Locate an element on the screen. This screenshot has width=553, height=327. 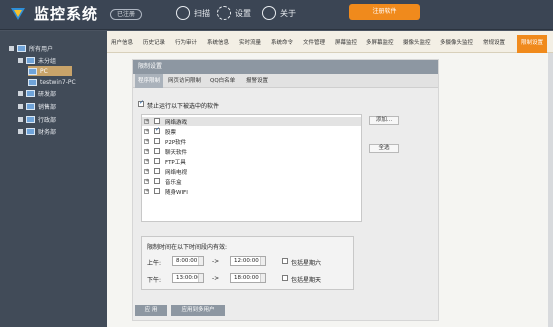
apply-to-multiple-users-button: 应用到多用户 is located at coordinates (198, 310).